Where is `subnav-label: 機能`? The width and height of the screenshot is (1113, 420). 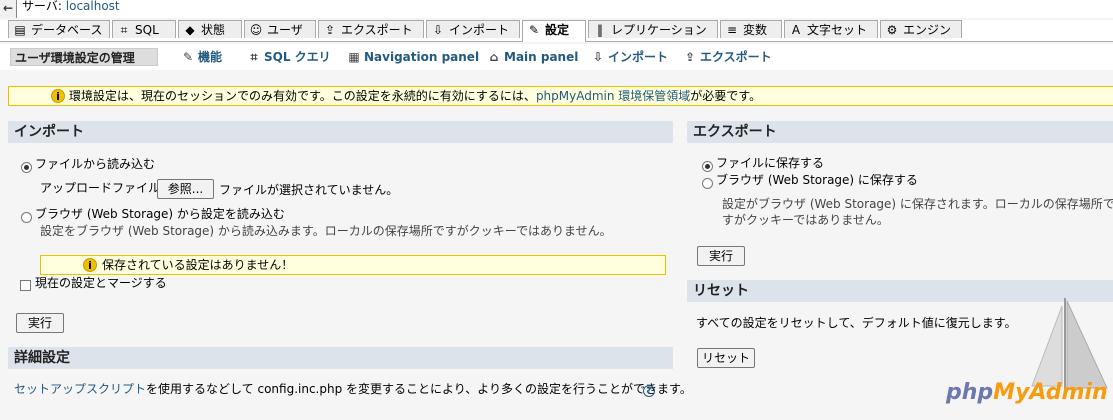 subnav-label: 機能 is located at coordinates (210, 57).